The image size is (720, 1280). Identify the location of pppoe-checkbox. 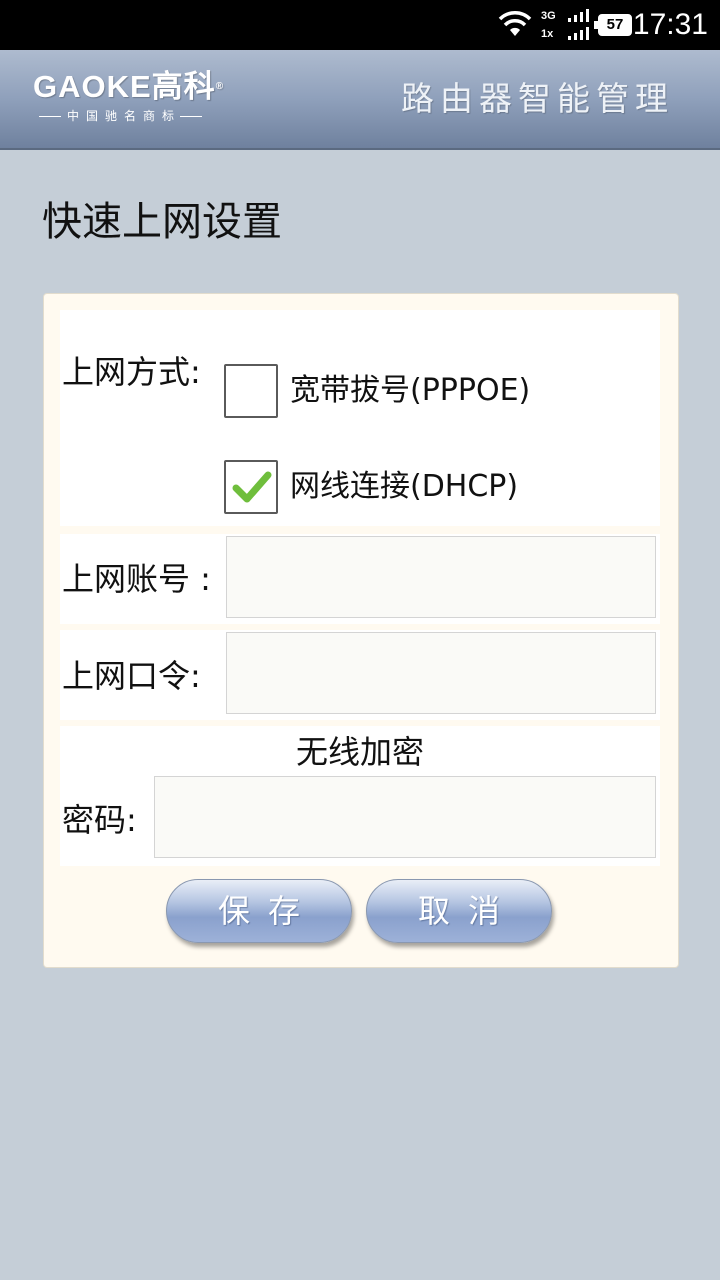
(251, 391).